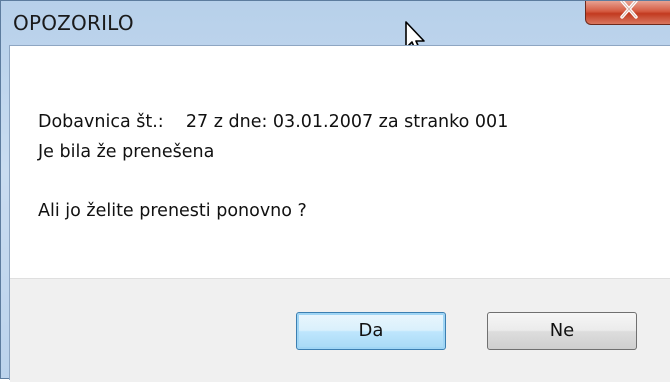 This screenshot has width=670, height=382. Describe the element at coordinates (371, 331) in the screenshot. I see `yes-button: Da` at that location.